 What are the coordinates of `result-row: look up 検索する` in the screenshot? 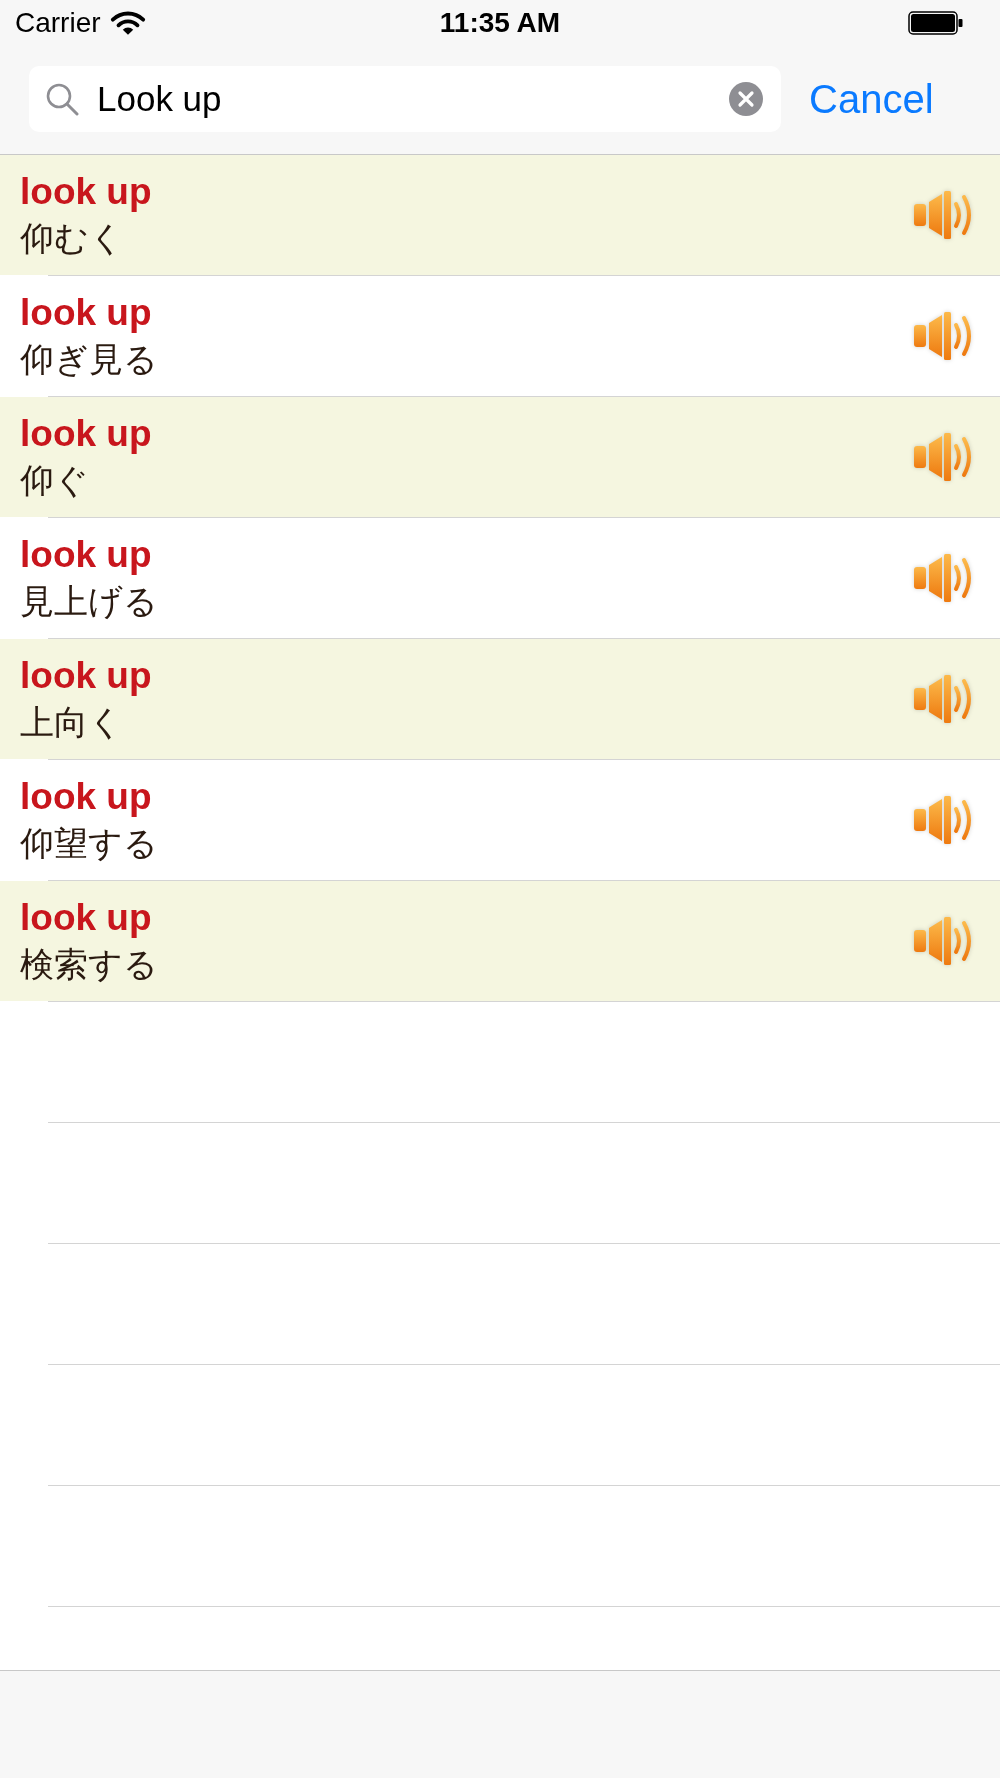 It's located at (500, 941).